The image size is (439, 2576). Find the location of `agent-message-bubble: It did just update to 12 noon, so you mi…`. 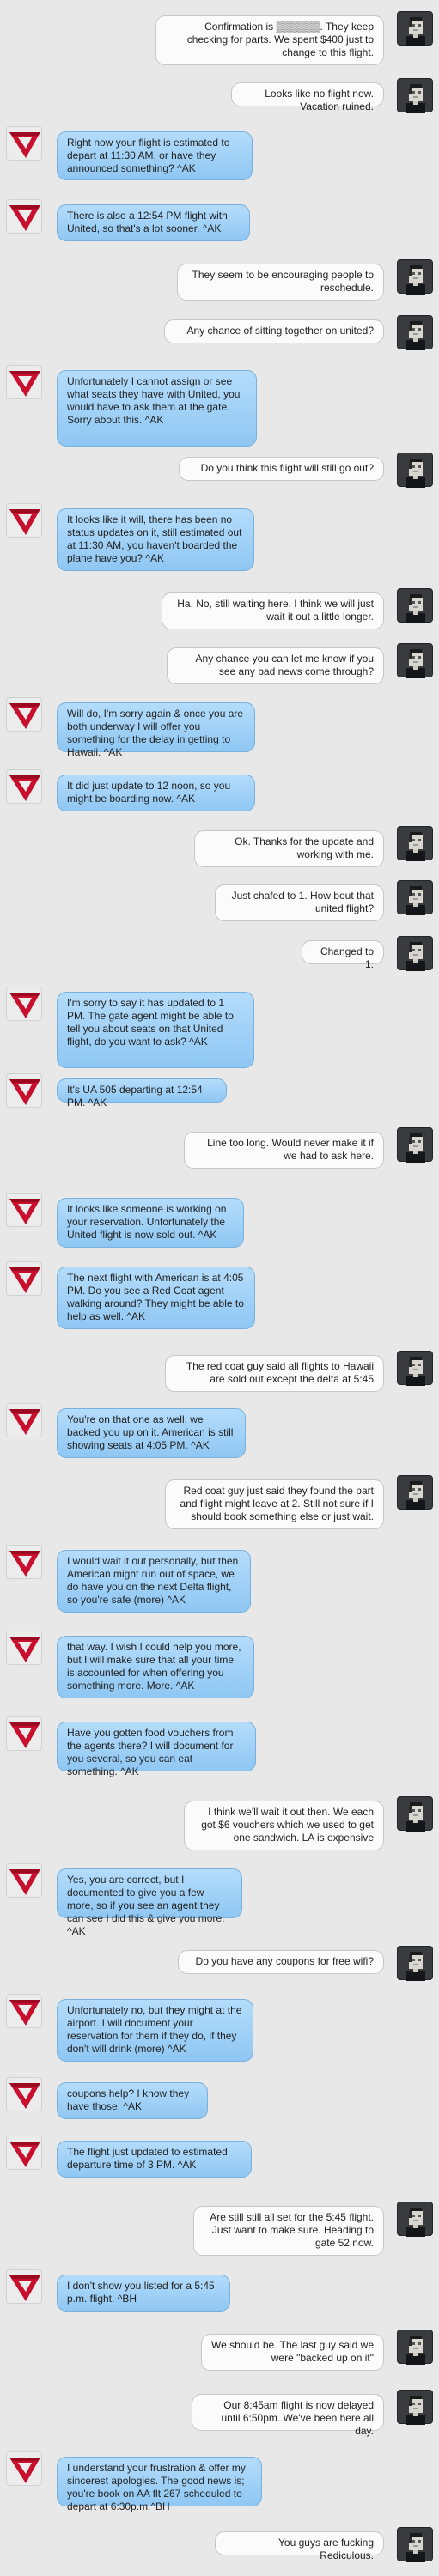

agent-message-bubble: It did just update to 12 noon, so you mi… is located at coordinates (156, 793).